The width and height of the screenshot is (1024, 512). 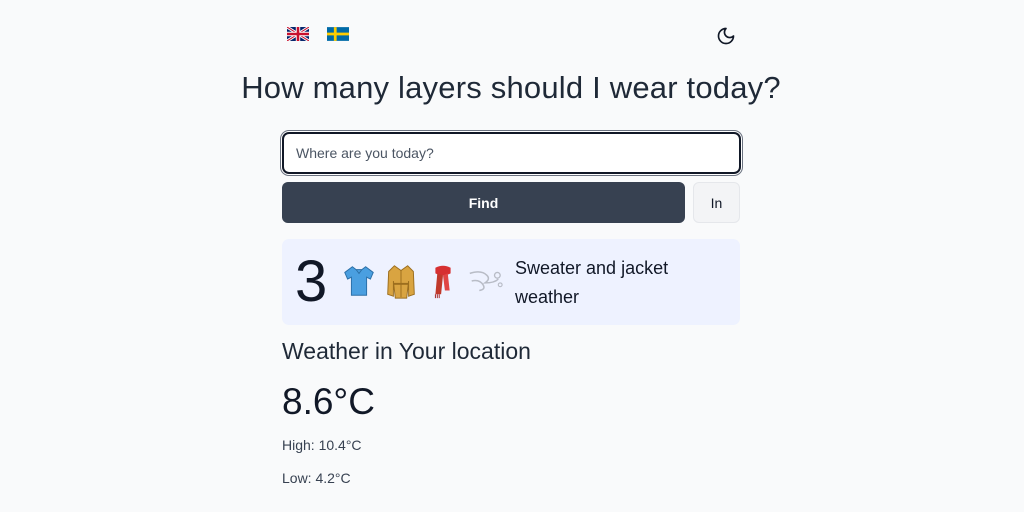 I want to click on current-temperature: 8.6°C, so click(x=328, y=401).